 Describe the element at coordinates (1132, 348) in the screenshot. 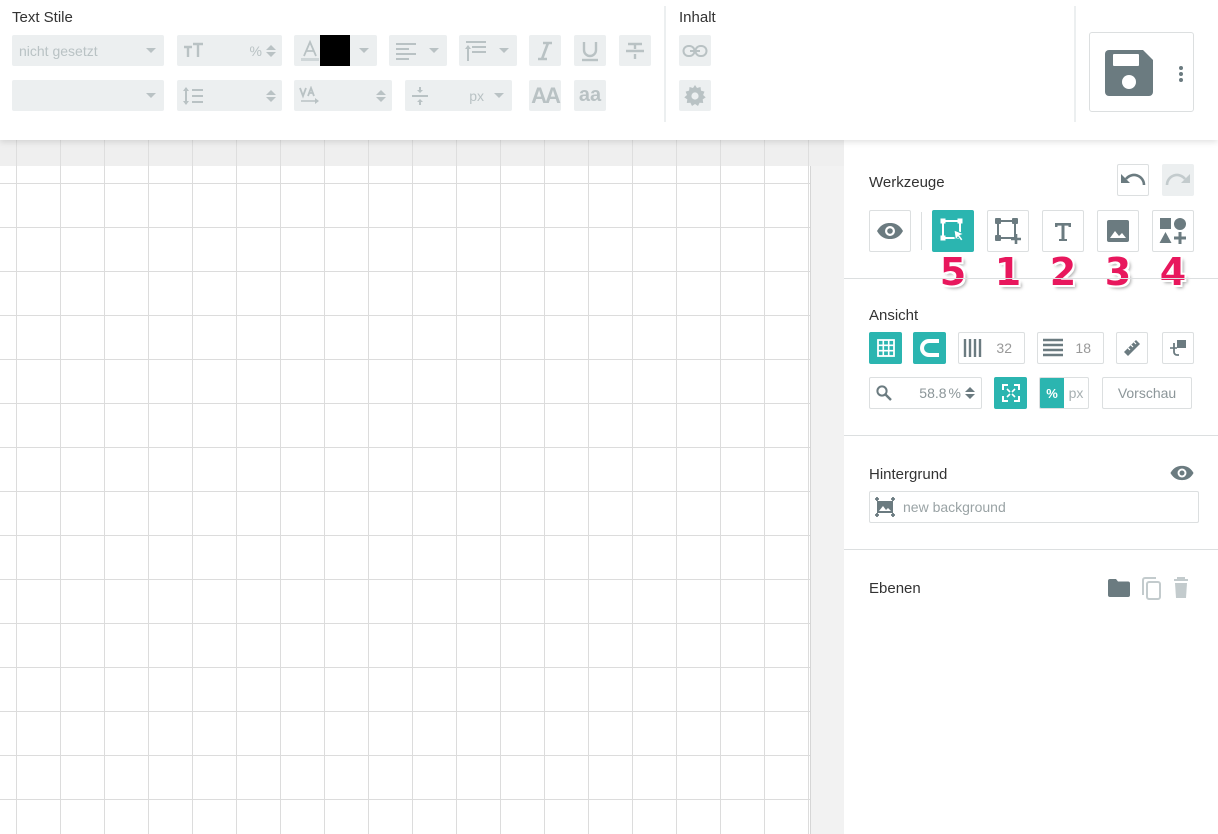

I see `ruler-toggle-button` at that location.